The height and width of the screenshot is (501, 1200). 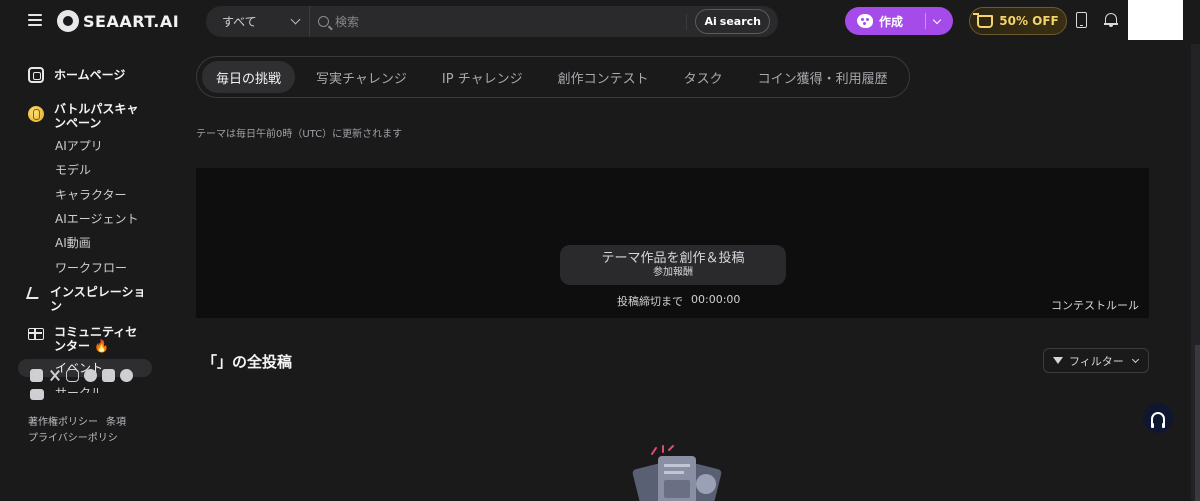 What do you see at coordinates (239, 22) in the screenshot?
I see `search-scope-label: すべて` at bounding box center [239, 22].